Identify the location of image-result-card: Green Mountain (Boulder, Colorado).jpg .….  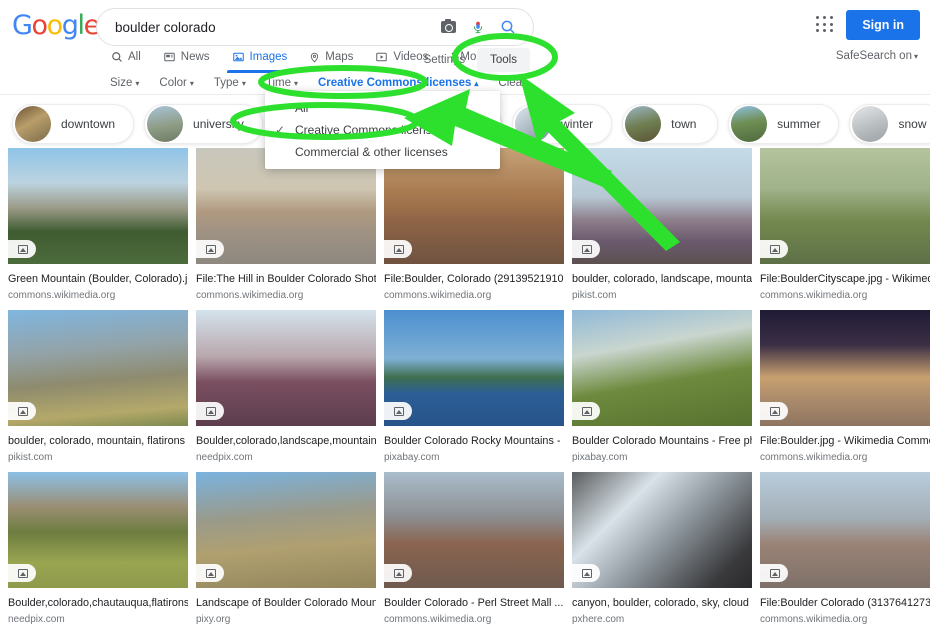
(98, 225).